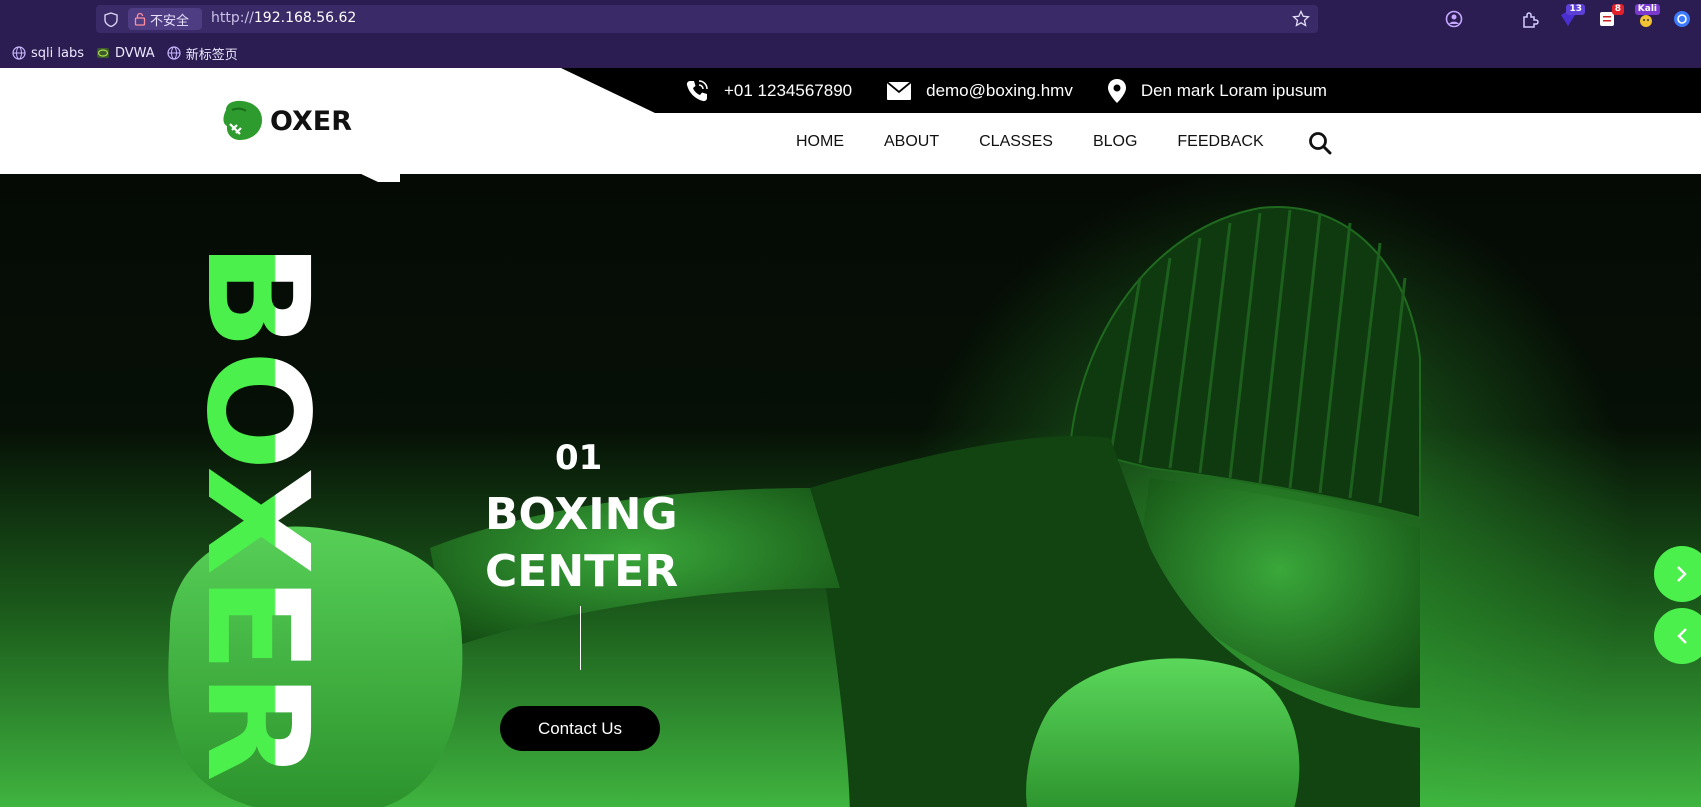 Image resolution: width=1701 pixels, height=807 pixels. I want to click on extension-badge-13: 13, so click(1571, 16).